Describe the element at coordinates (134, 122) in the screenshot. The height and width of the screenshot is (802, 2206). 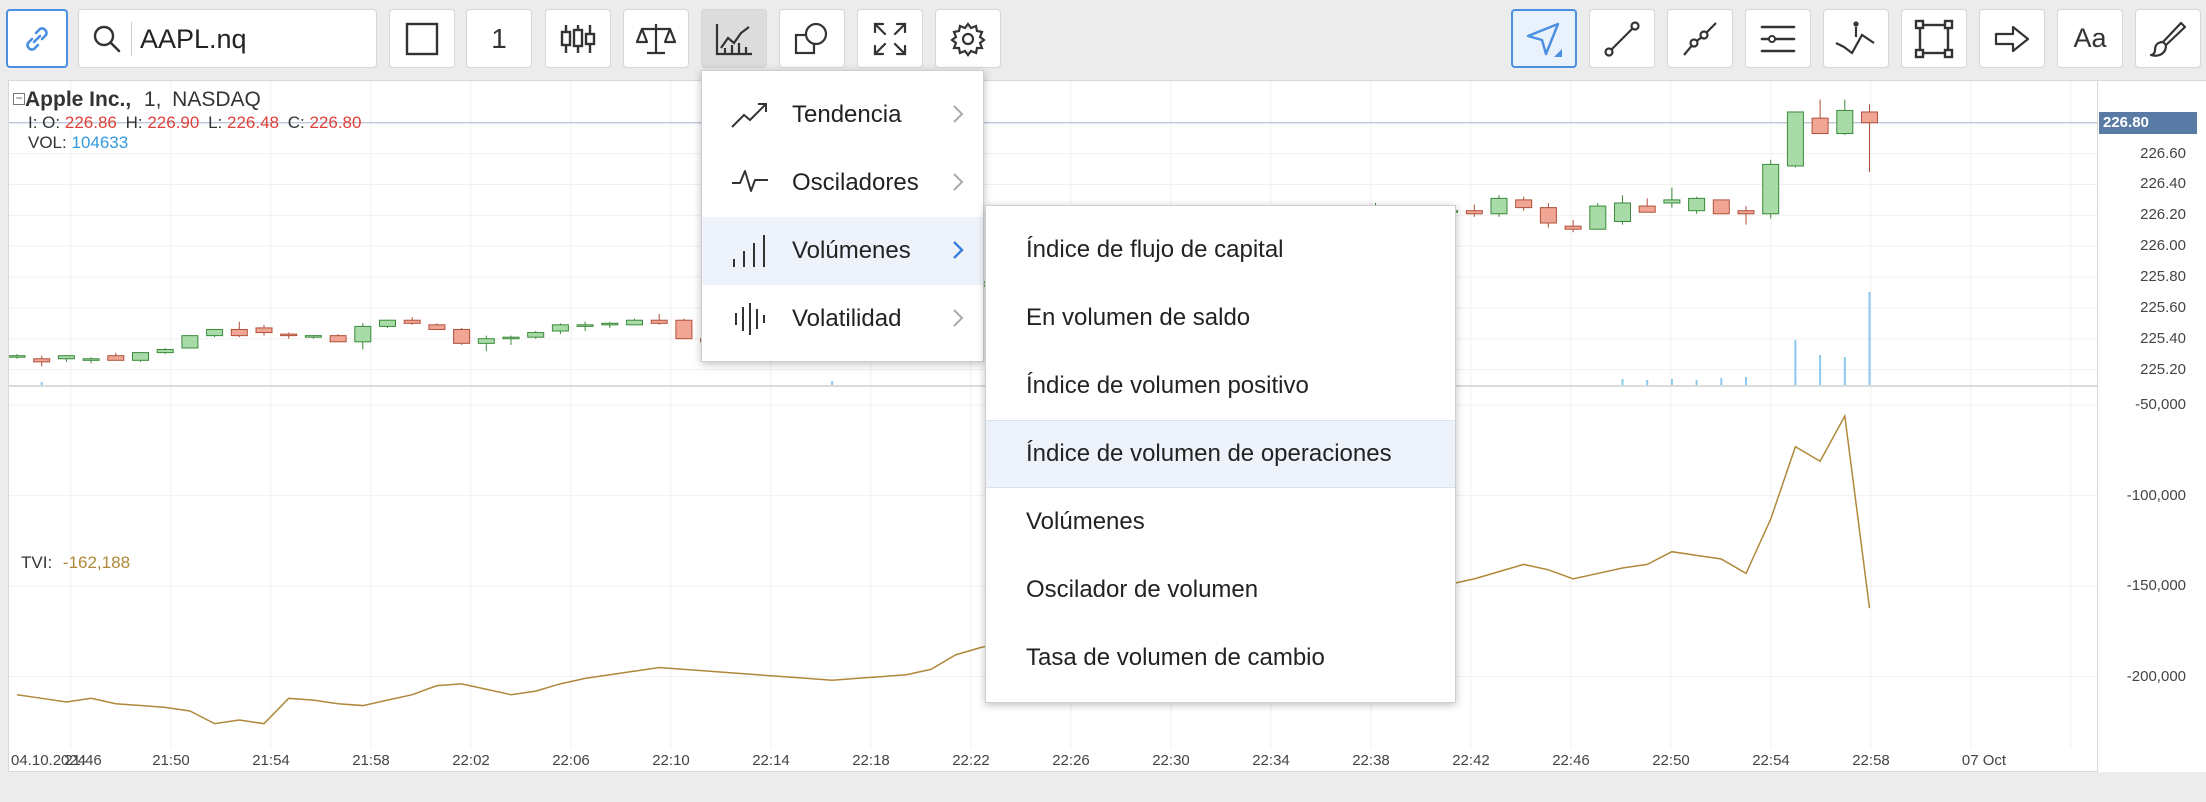
I see `high-label: H:` at that location.